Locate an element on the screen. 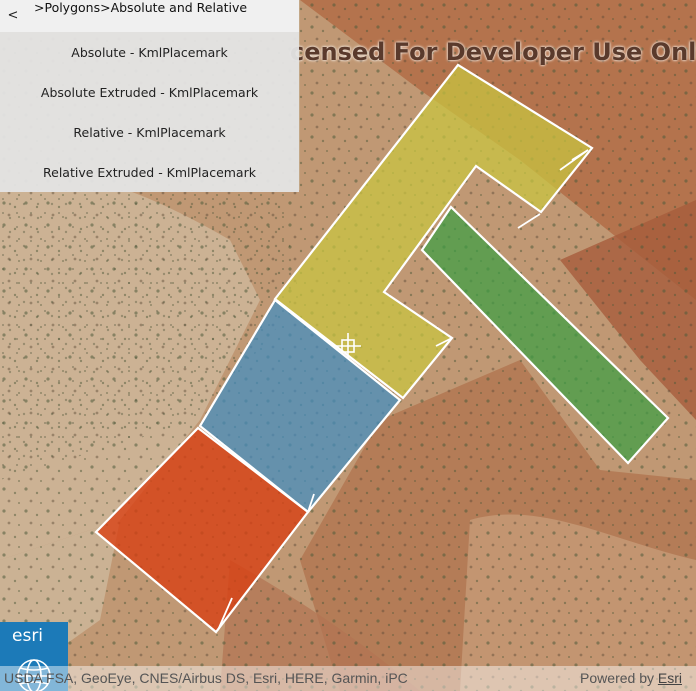 The height and width of the screenshot is (691, 696). powered-by: Powered by Esri is located at coordinates (631, 678).